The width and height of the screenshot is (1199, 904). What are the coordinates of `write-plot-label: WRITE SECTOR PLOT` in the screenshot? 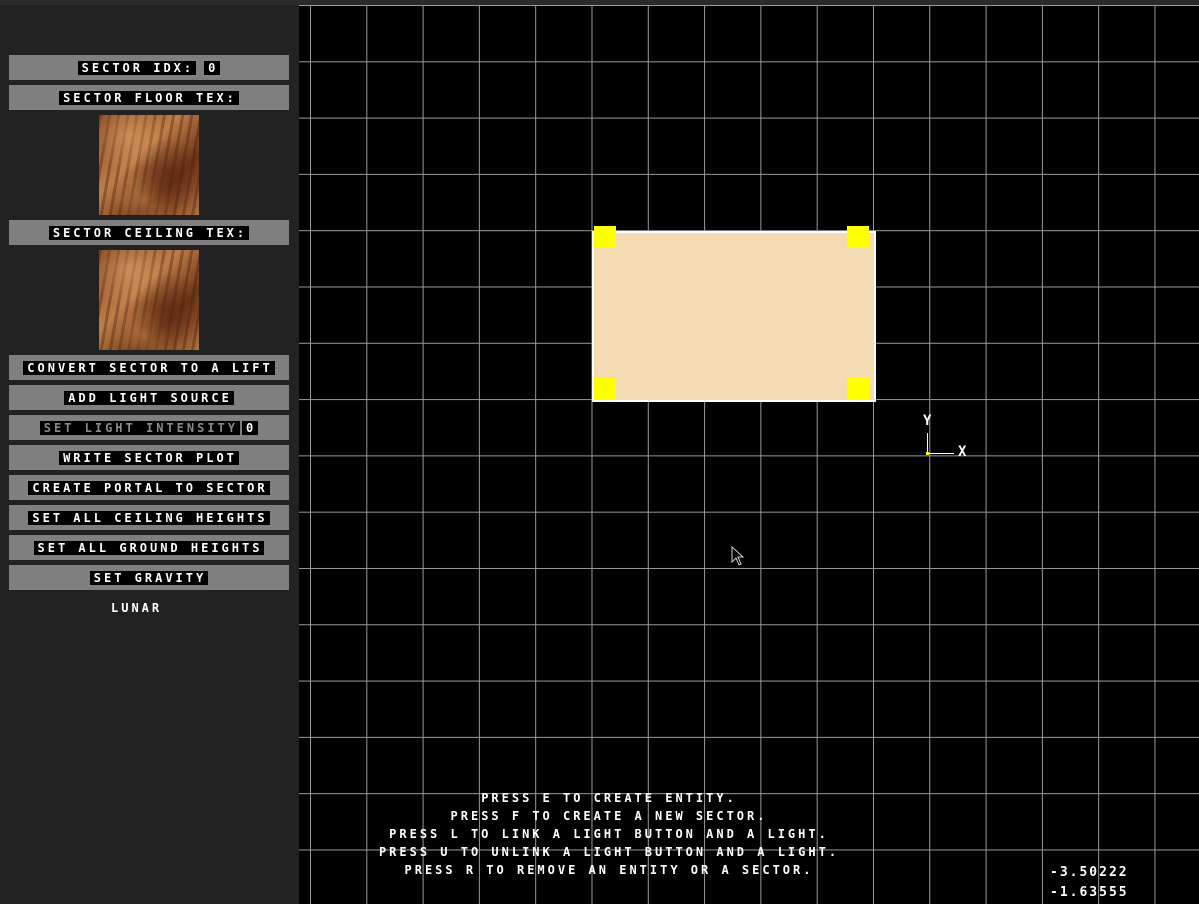 It's located at (149, 457).